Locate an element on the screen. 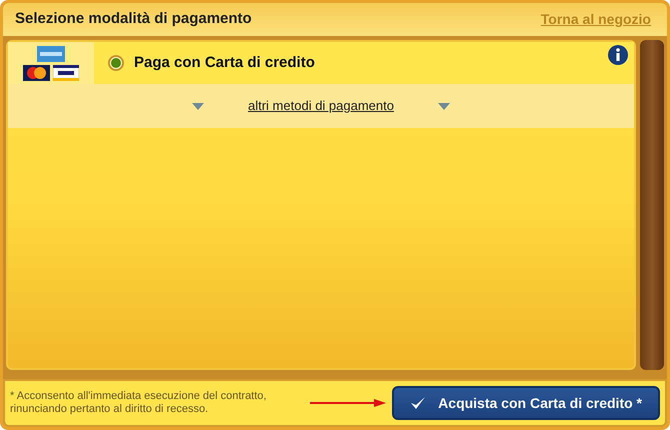 Image resolution: width=670 pixels, height=430 pixels. check-icon is located at coordinates (418, 403).